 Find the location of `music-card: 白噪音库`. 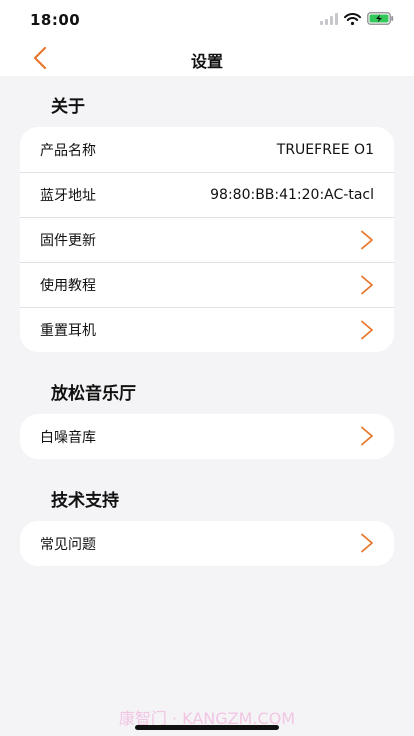

music-card: 白噪音库 is located at coordinates (207, 436).